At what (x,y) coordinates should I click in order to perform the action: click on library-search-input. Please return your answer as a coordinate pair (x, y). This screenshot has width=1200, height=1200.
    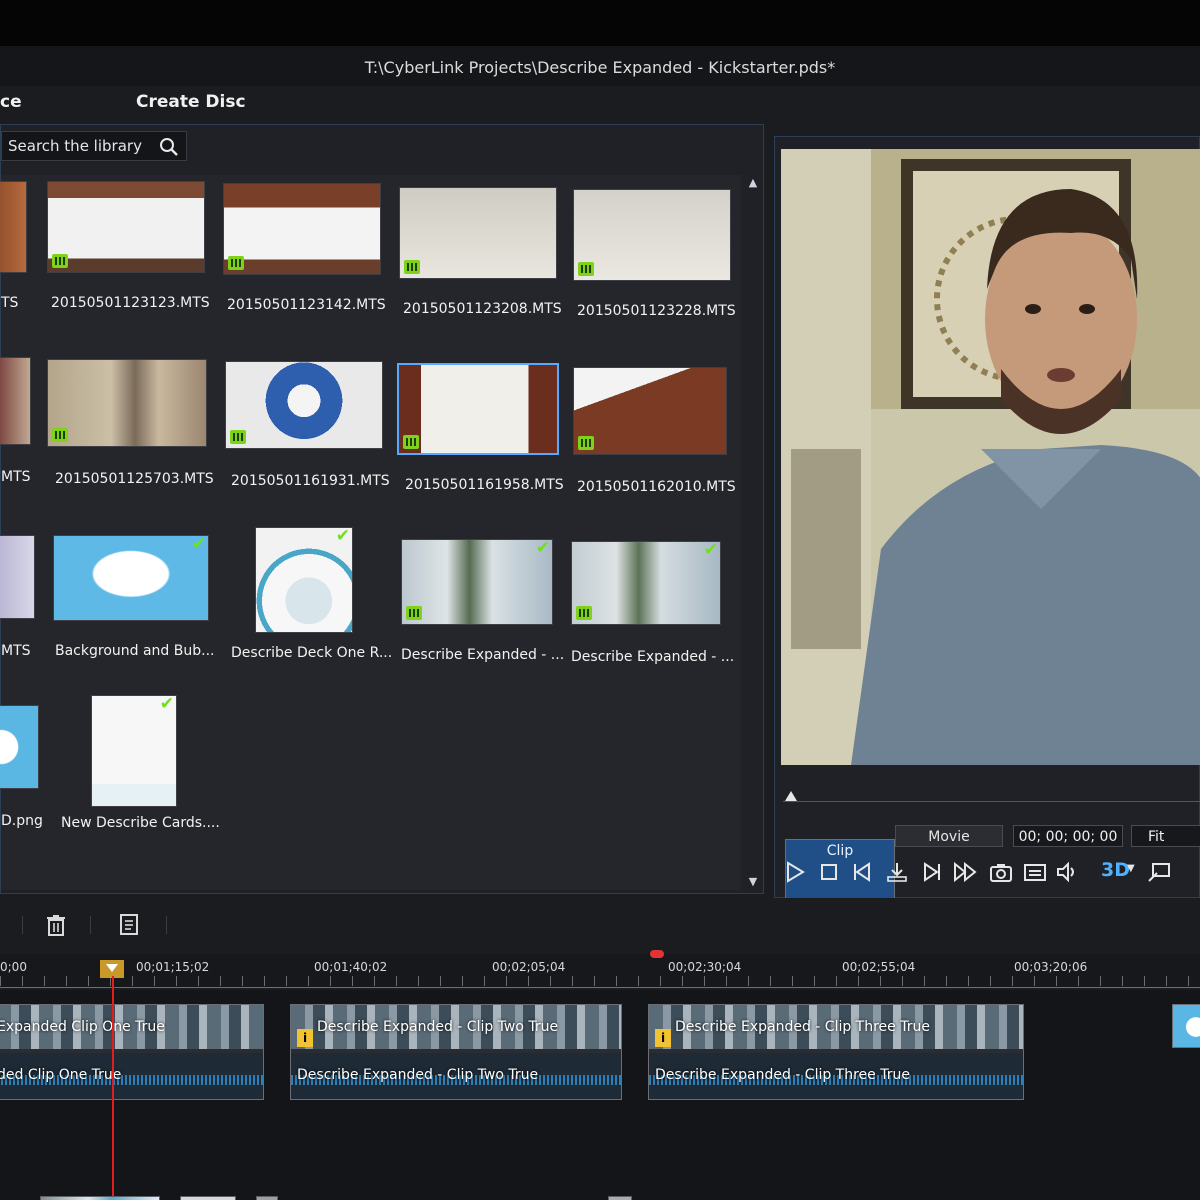
    Looking at the image, I should click on (80, 146).